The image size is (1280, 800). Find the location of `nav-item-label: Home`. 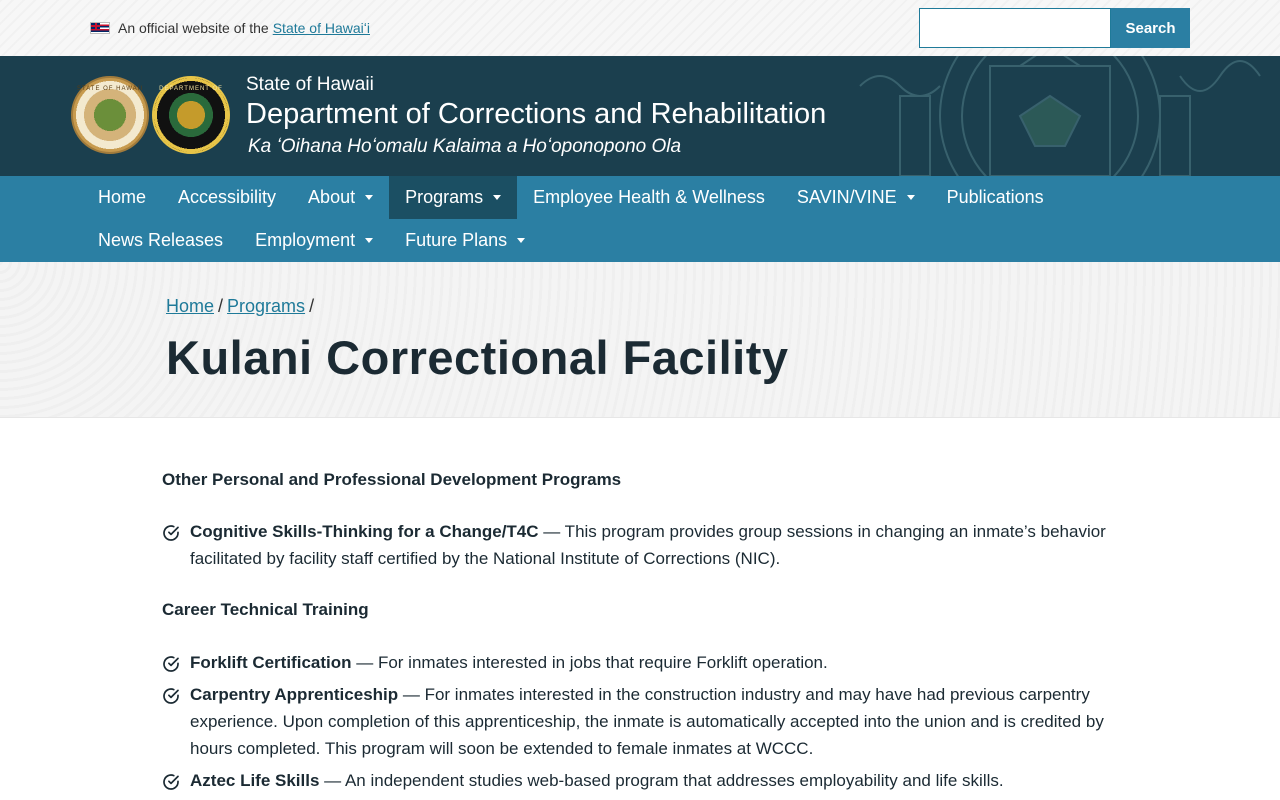

nav-item-label: Home is located at coordinates (122, 197).